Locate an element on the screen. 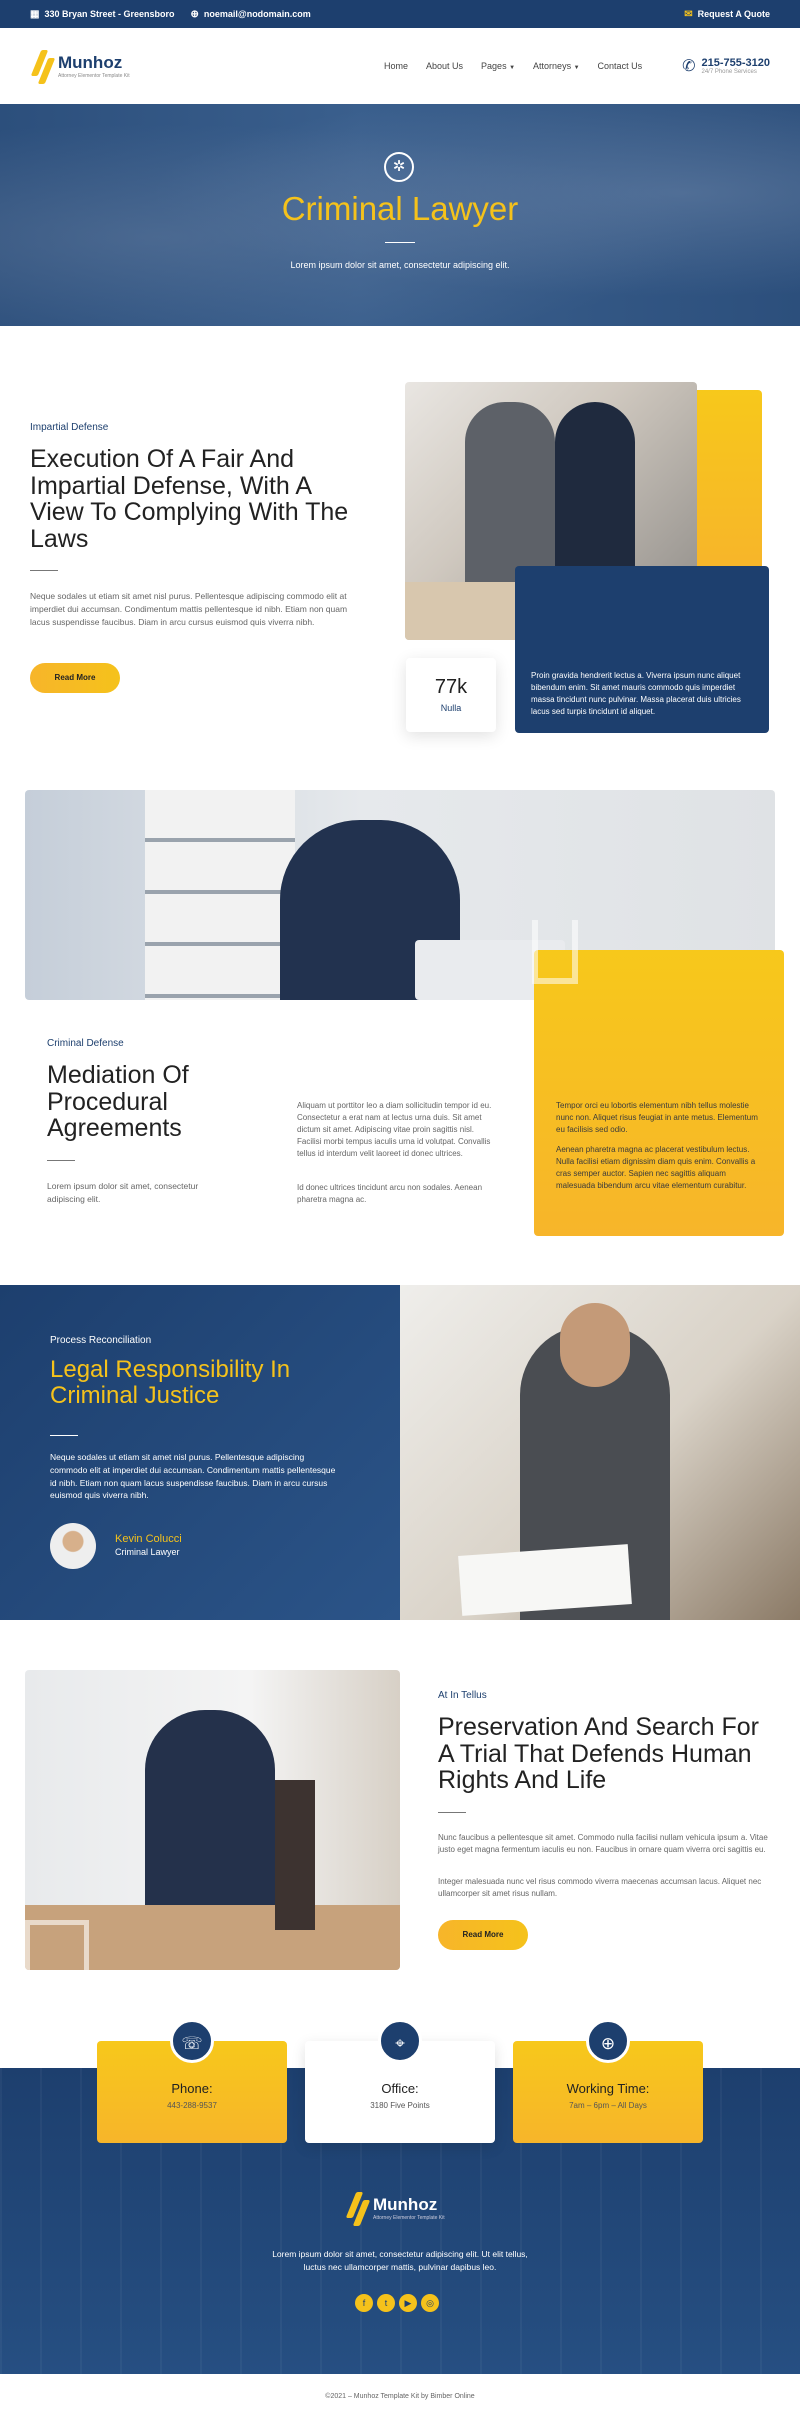  footer-logo: Munhoz Attorney Elementor Template Kit is located at coordinates (395, 2208).